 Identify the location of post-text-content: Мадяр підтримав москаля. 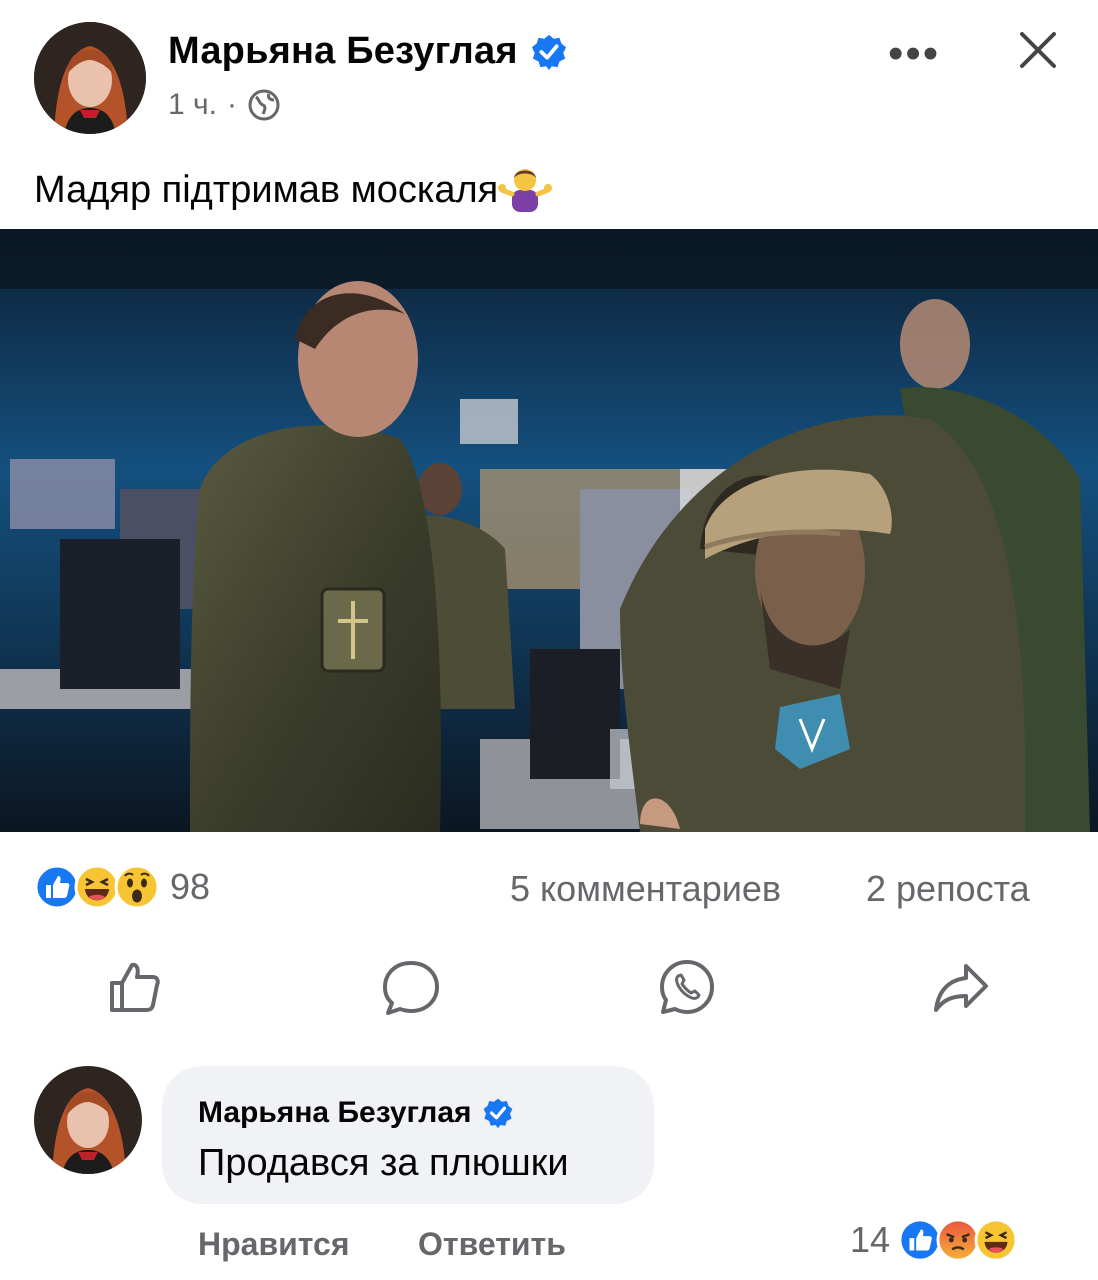
(266, 190).